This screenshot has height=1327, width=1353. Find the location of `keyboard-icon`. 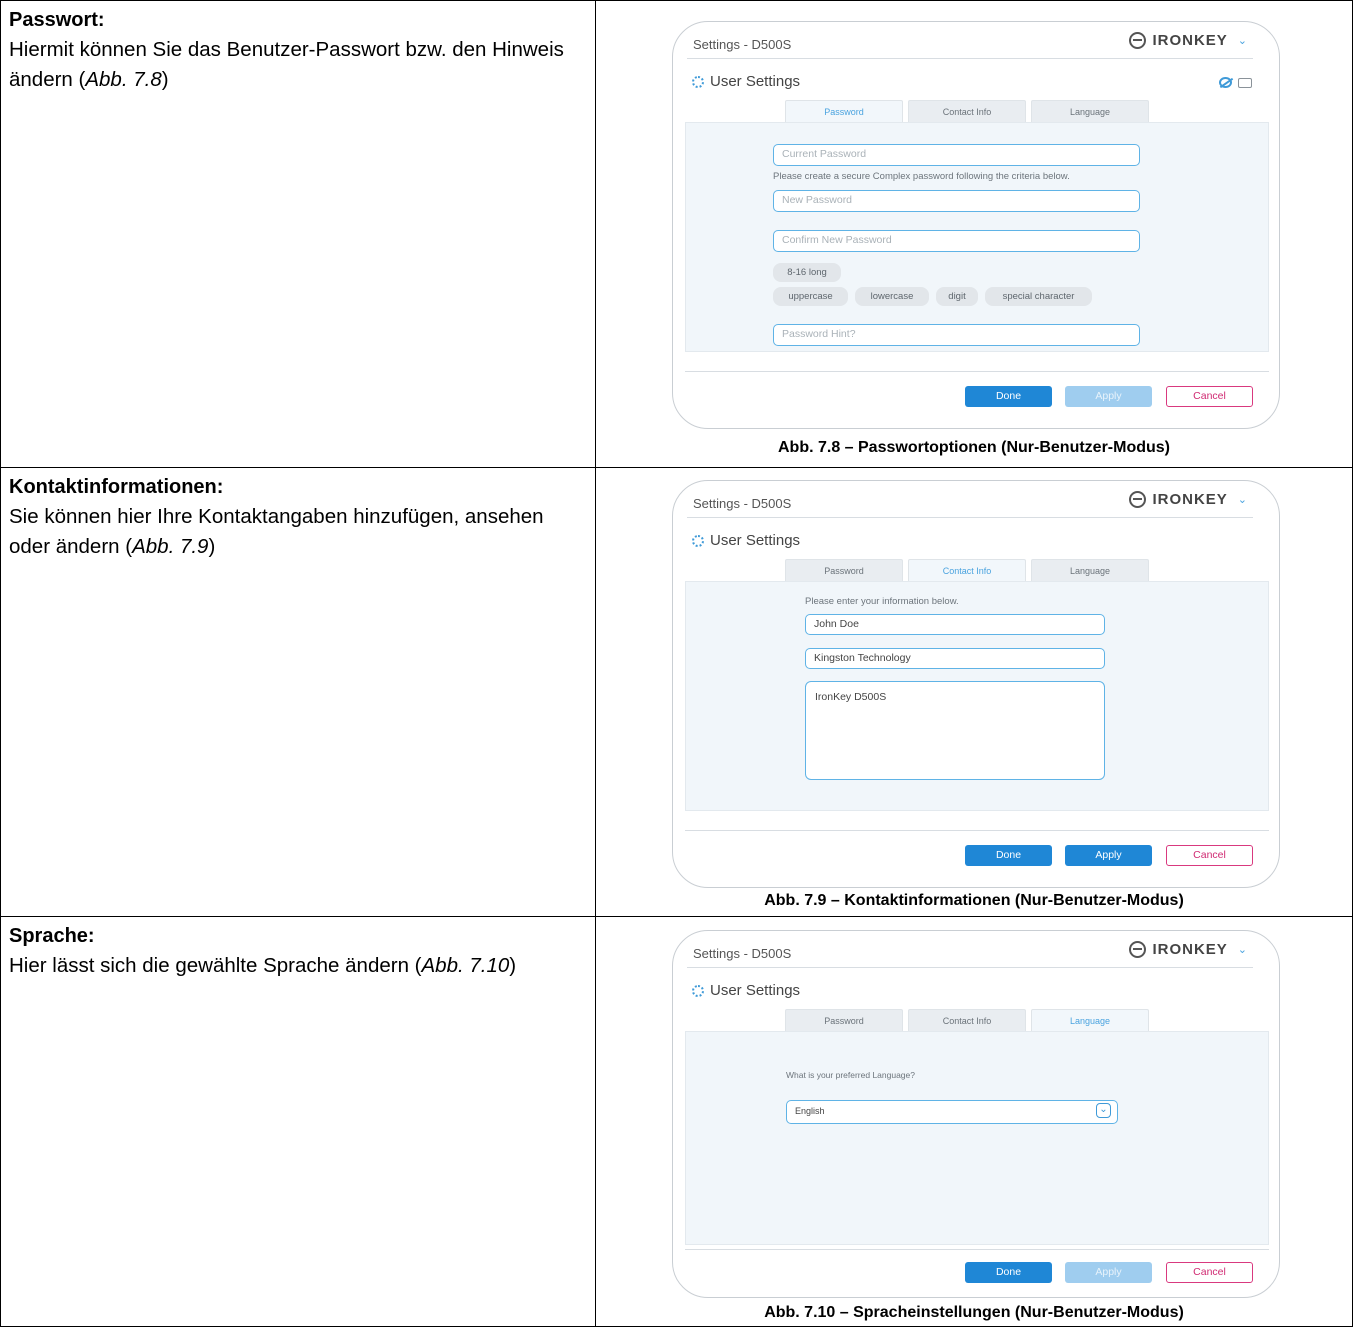

keyboard-icon is located at coordinates (1245, 82).